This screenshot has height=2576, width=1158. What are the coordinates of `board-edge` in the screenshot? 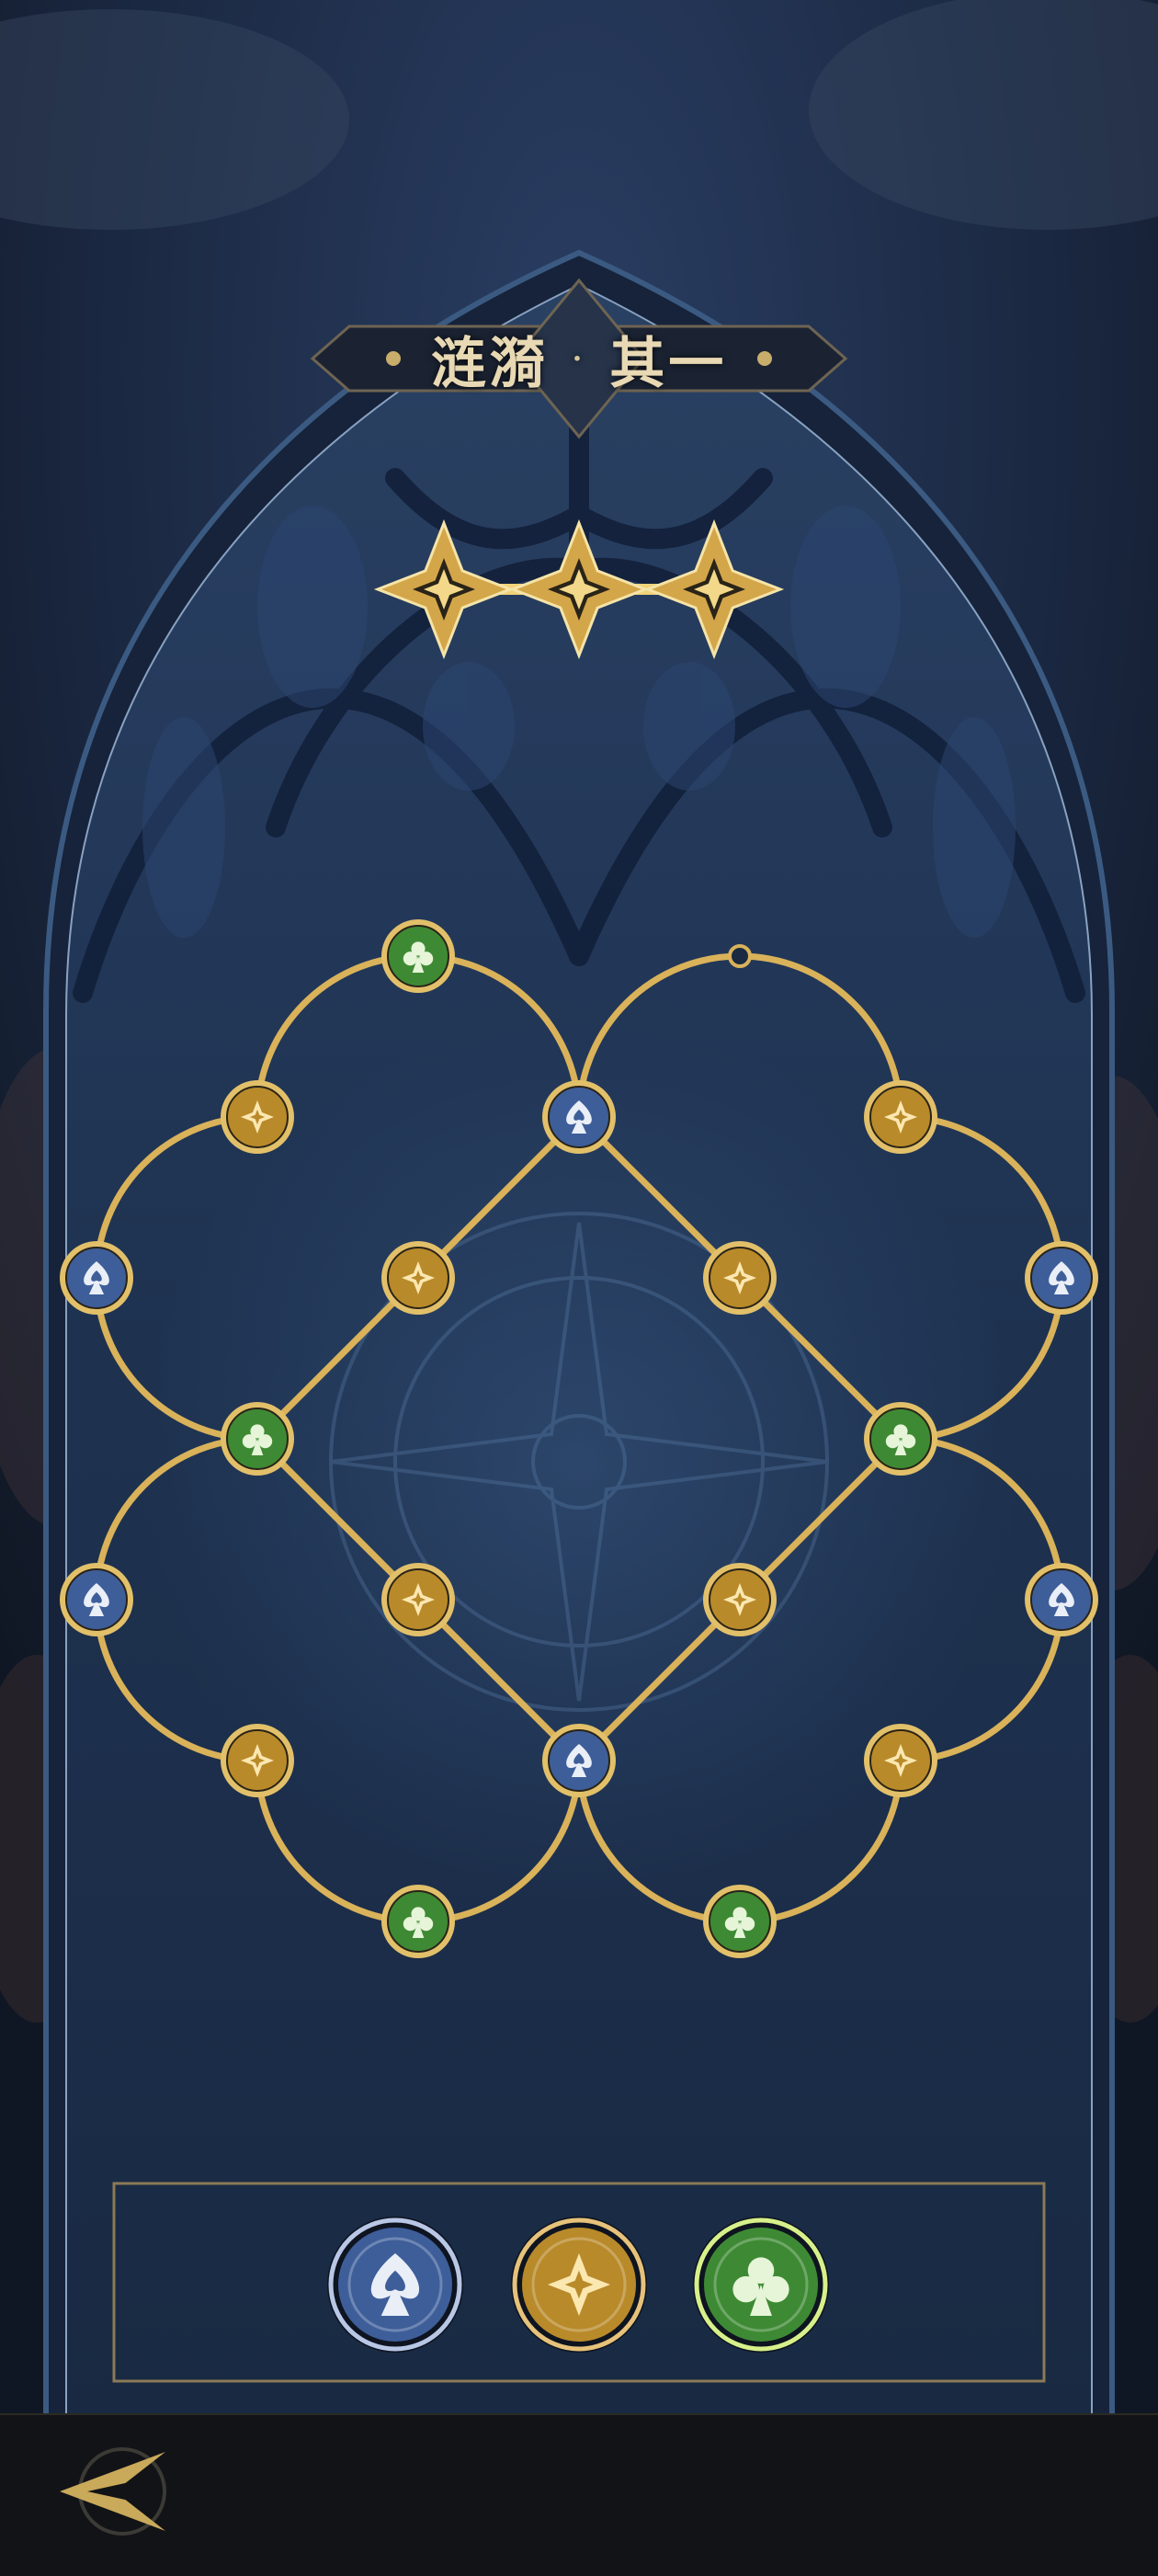 It's located at (739, 1035).